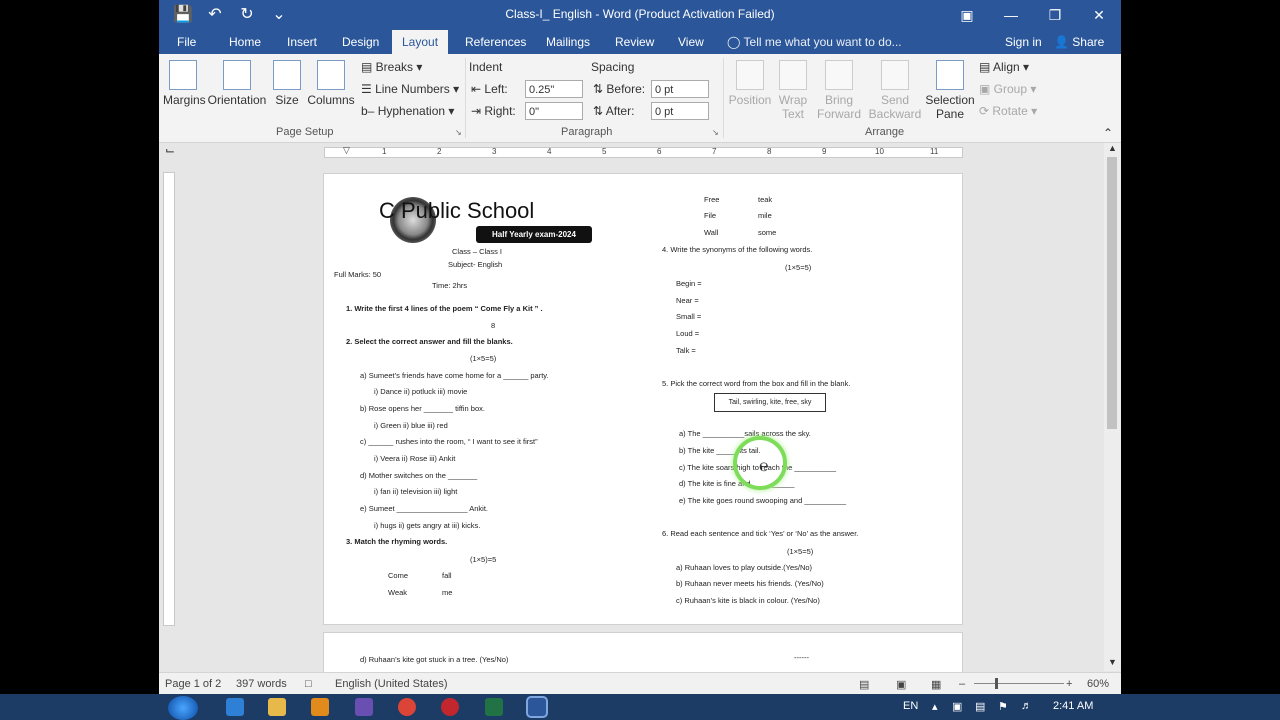 The height and width of the screenshot is (720, 1280). What do you see at coordinates (554, 89) in the screenshot?
I see `indent-left-field: 0.25"` at bounding box center [554, 89].